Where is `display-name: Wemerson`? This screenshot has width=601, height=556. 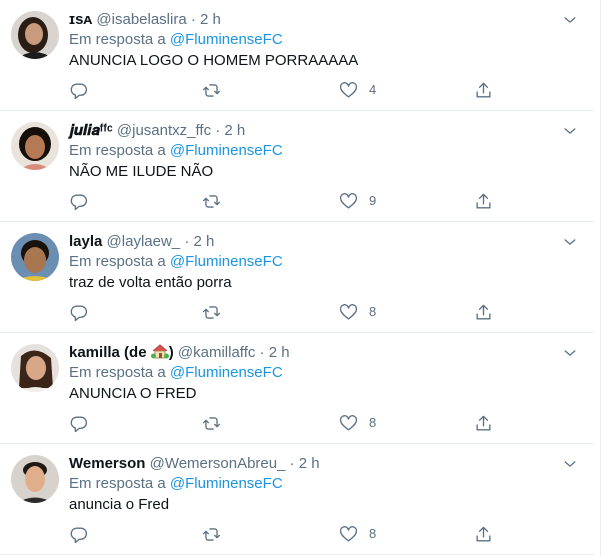 display-name: Wemerson is located at coordinates (107, 463).